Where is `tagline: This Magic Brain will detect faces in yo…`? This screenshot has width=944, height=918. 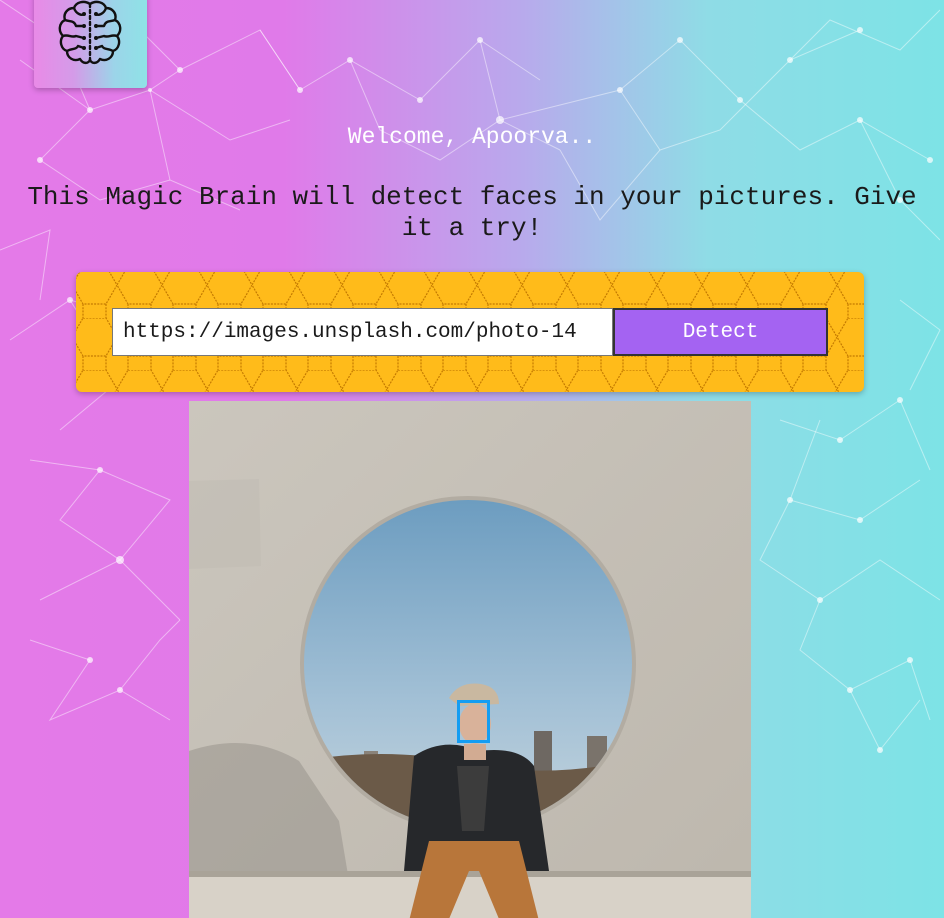
tagline: This Magic Brain will detect faces in yo… is located at coordinates (472, 212).